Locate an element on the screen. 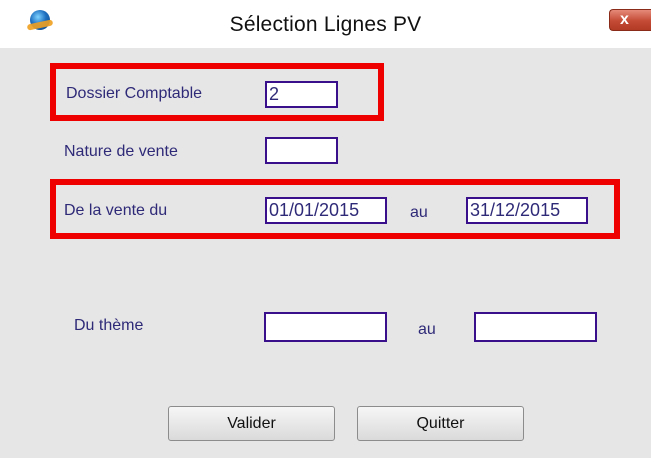 This screenshot has width=651, height=458. window-title: Sélection Lignes PV is located at coordinates (325, 24).